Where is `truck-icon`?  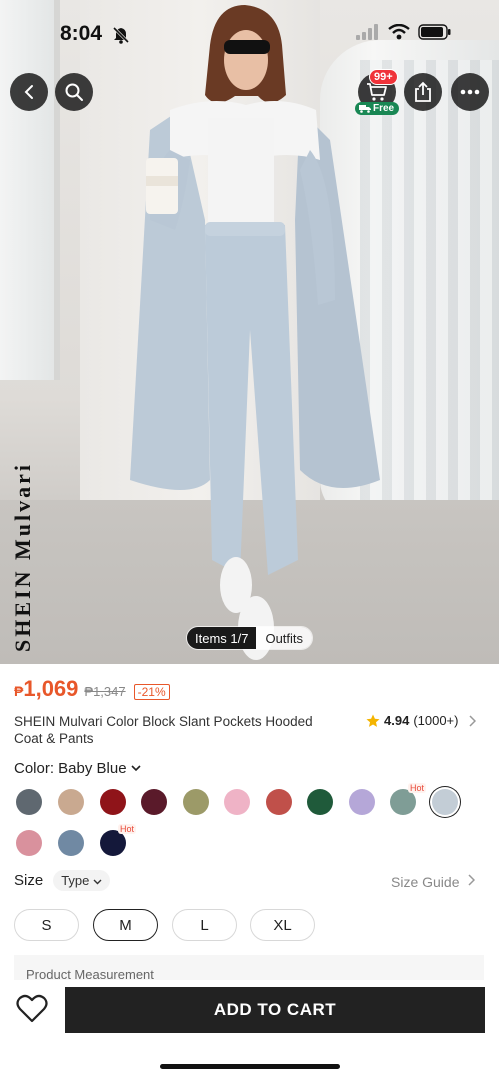
truck-icon is located at coordinates (365, 109).